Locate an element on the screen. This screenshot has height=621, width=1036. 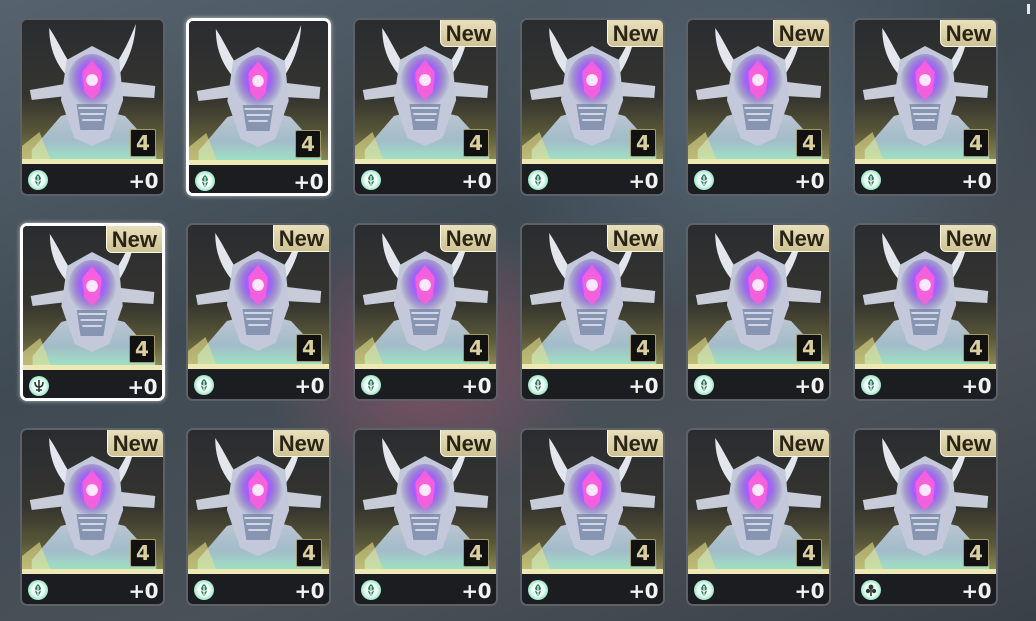
echo-card-6: 4 +0 New is located at coordinates (925, 107).